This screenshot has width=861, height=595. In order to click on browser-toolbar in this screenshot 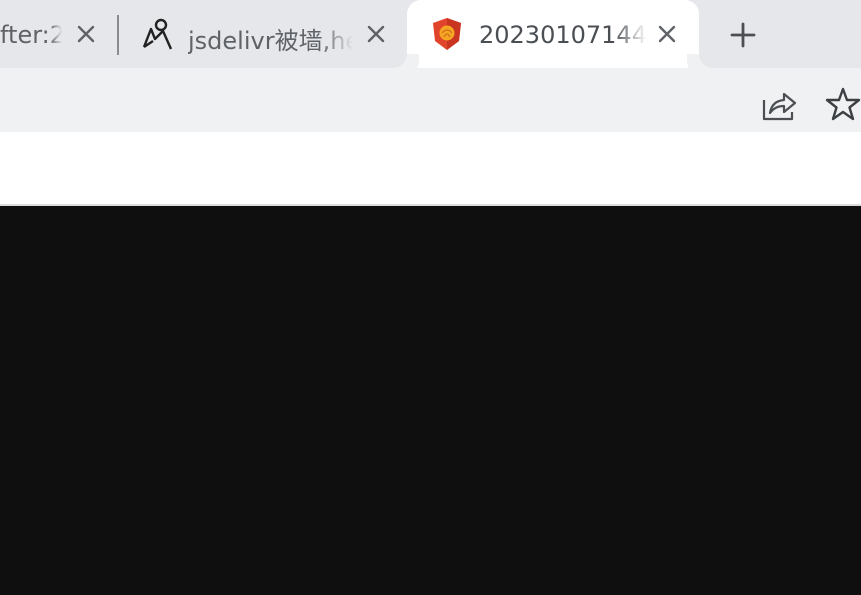, I will do `click(430, 100)`.